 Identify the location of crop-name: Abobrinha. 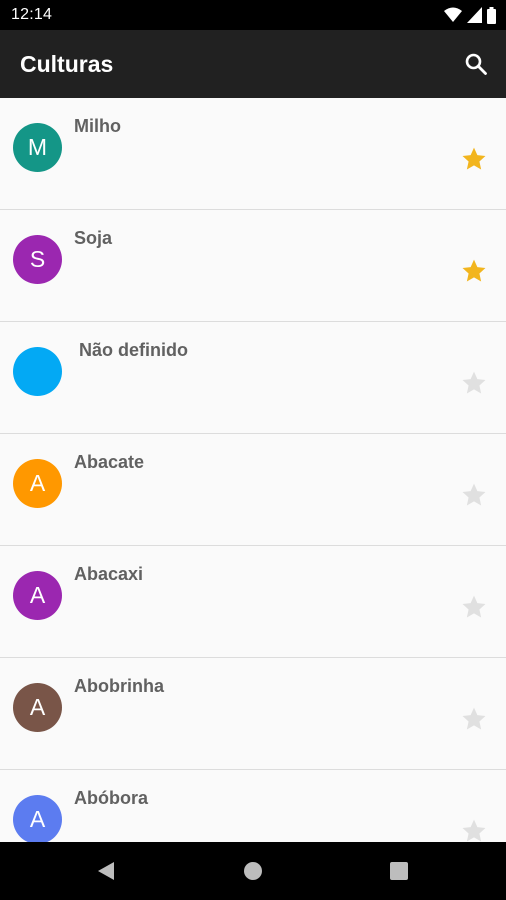
(119, 686).